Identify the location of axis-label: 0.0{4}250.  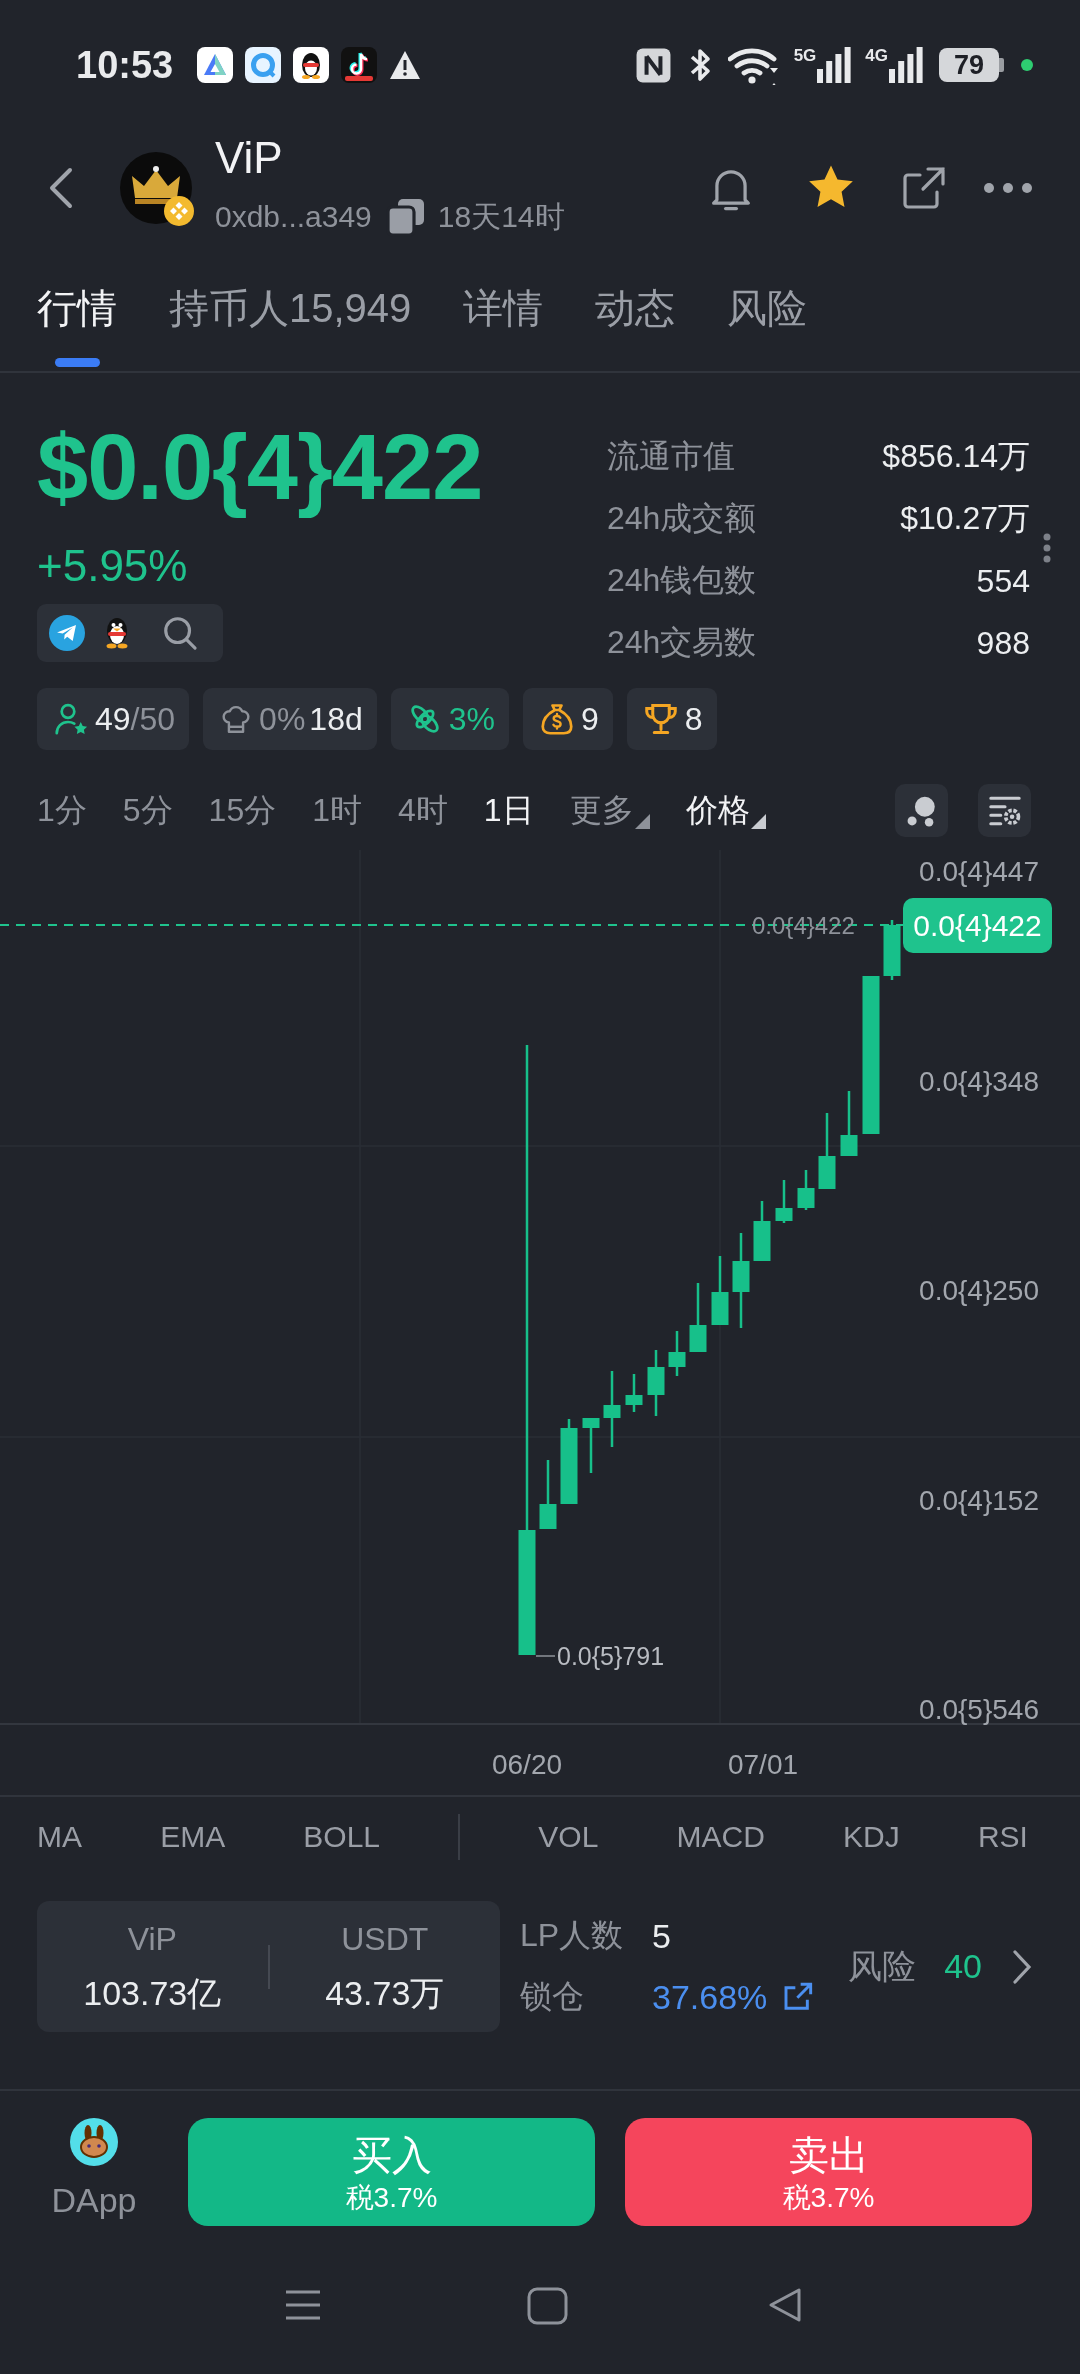
(979, 1290).